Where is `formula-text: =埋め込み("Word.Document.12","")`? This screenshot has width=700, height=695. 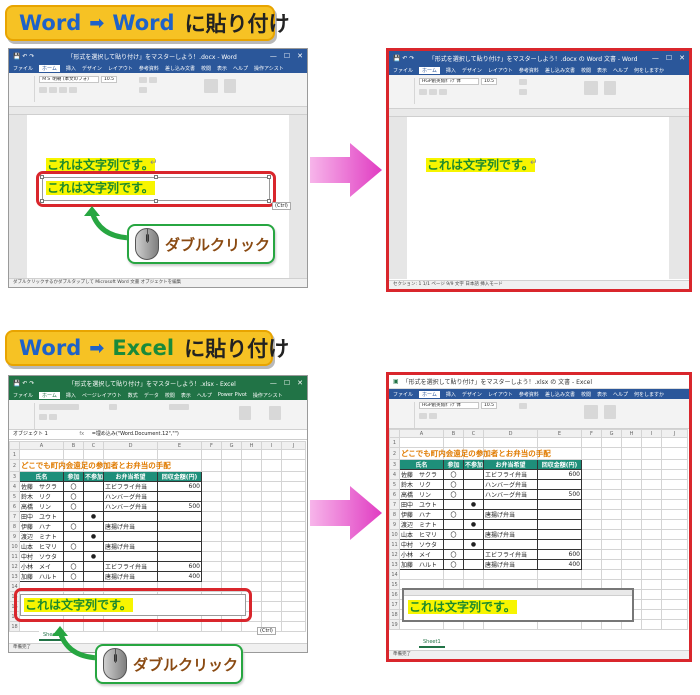 formula-text: =埋め込み("Word.Document.12","") is located at coordinates (135, 434).